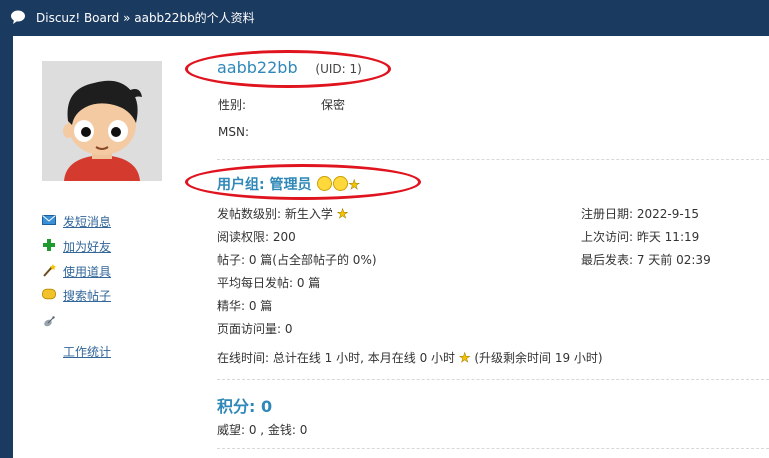  I want to click on username-row: aabb22bb (UID: 1), so click(289, 67).